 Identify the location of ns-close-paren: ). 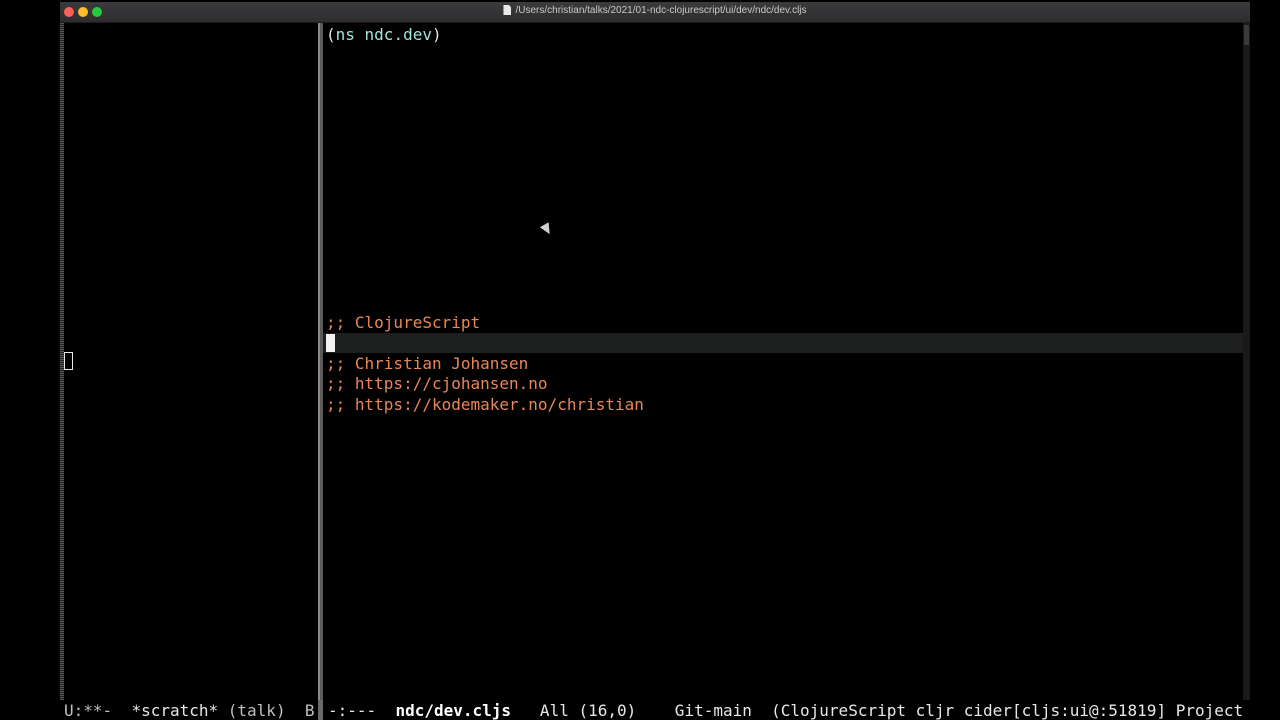
(436, 34).